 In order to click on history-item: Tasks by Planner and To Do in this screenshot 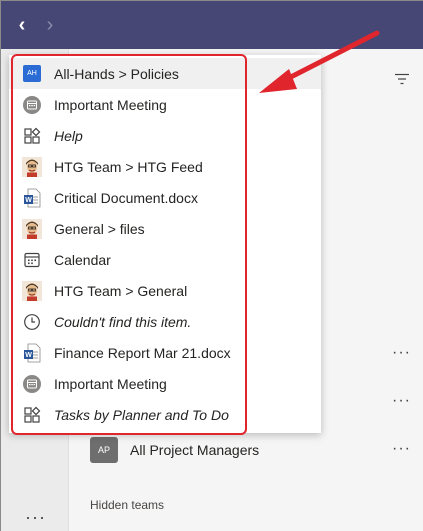, I will do `click(165, 414)`.